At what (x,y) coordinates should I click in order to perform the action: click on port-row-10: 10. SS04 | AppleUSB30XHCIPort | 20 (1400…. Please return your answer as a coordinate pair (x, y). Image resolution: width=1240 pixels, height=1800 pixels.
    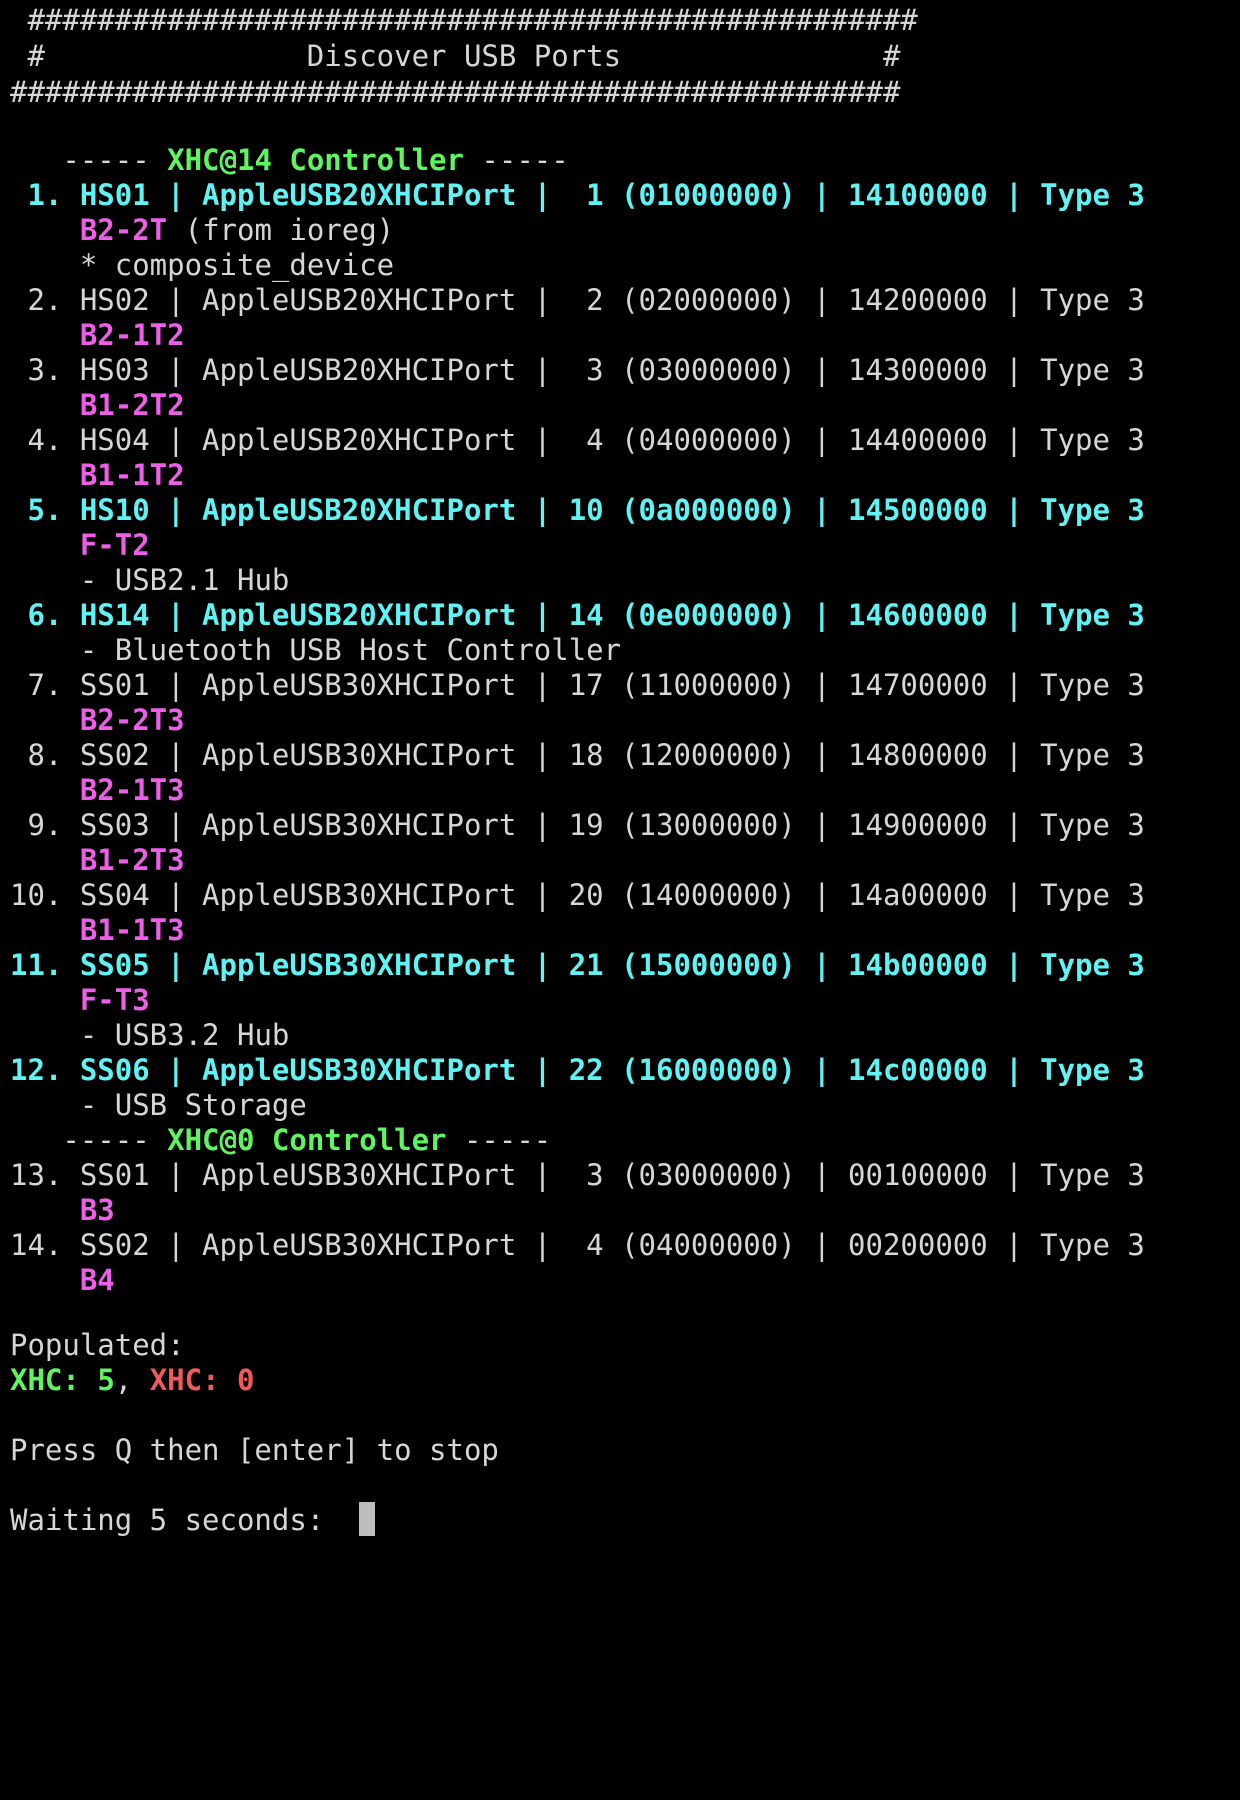
    Looking at the image, I should click on (577, 895).